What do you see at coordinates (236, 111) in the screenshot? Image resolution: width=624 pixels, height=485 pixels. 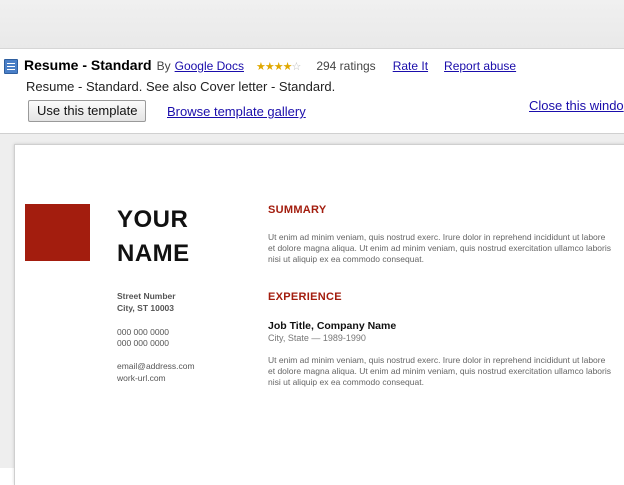 I see `browse-gallery-link: Browse template gallery` at bounding box center [236, 111].